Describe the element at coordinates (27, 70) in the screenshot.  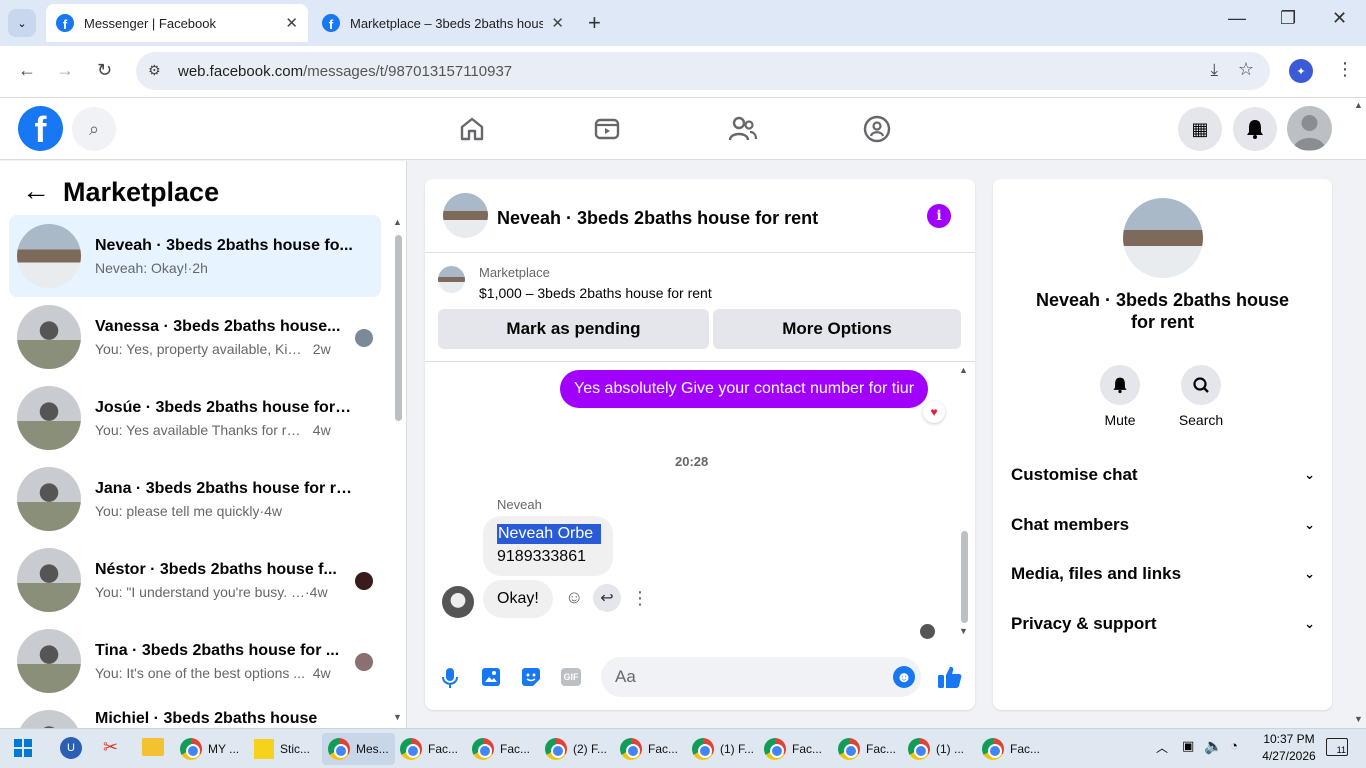
I see `back-icon: ←` at that location.